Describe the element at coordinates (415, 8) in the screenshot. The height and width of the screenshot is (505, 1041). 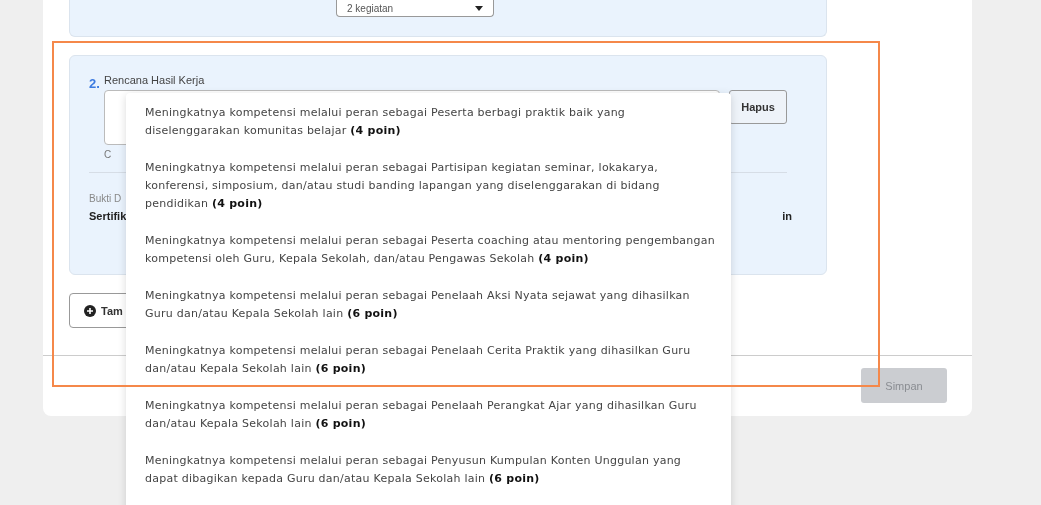
I see `count-select: 2 kegiatan` at that location.